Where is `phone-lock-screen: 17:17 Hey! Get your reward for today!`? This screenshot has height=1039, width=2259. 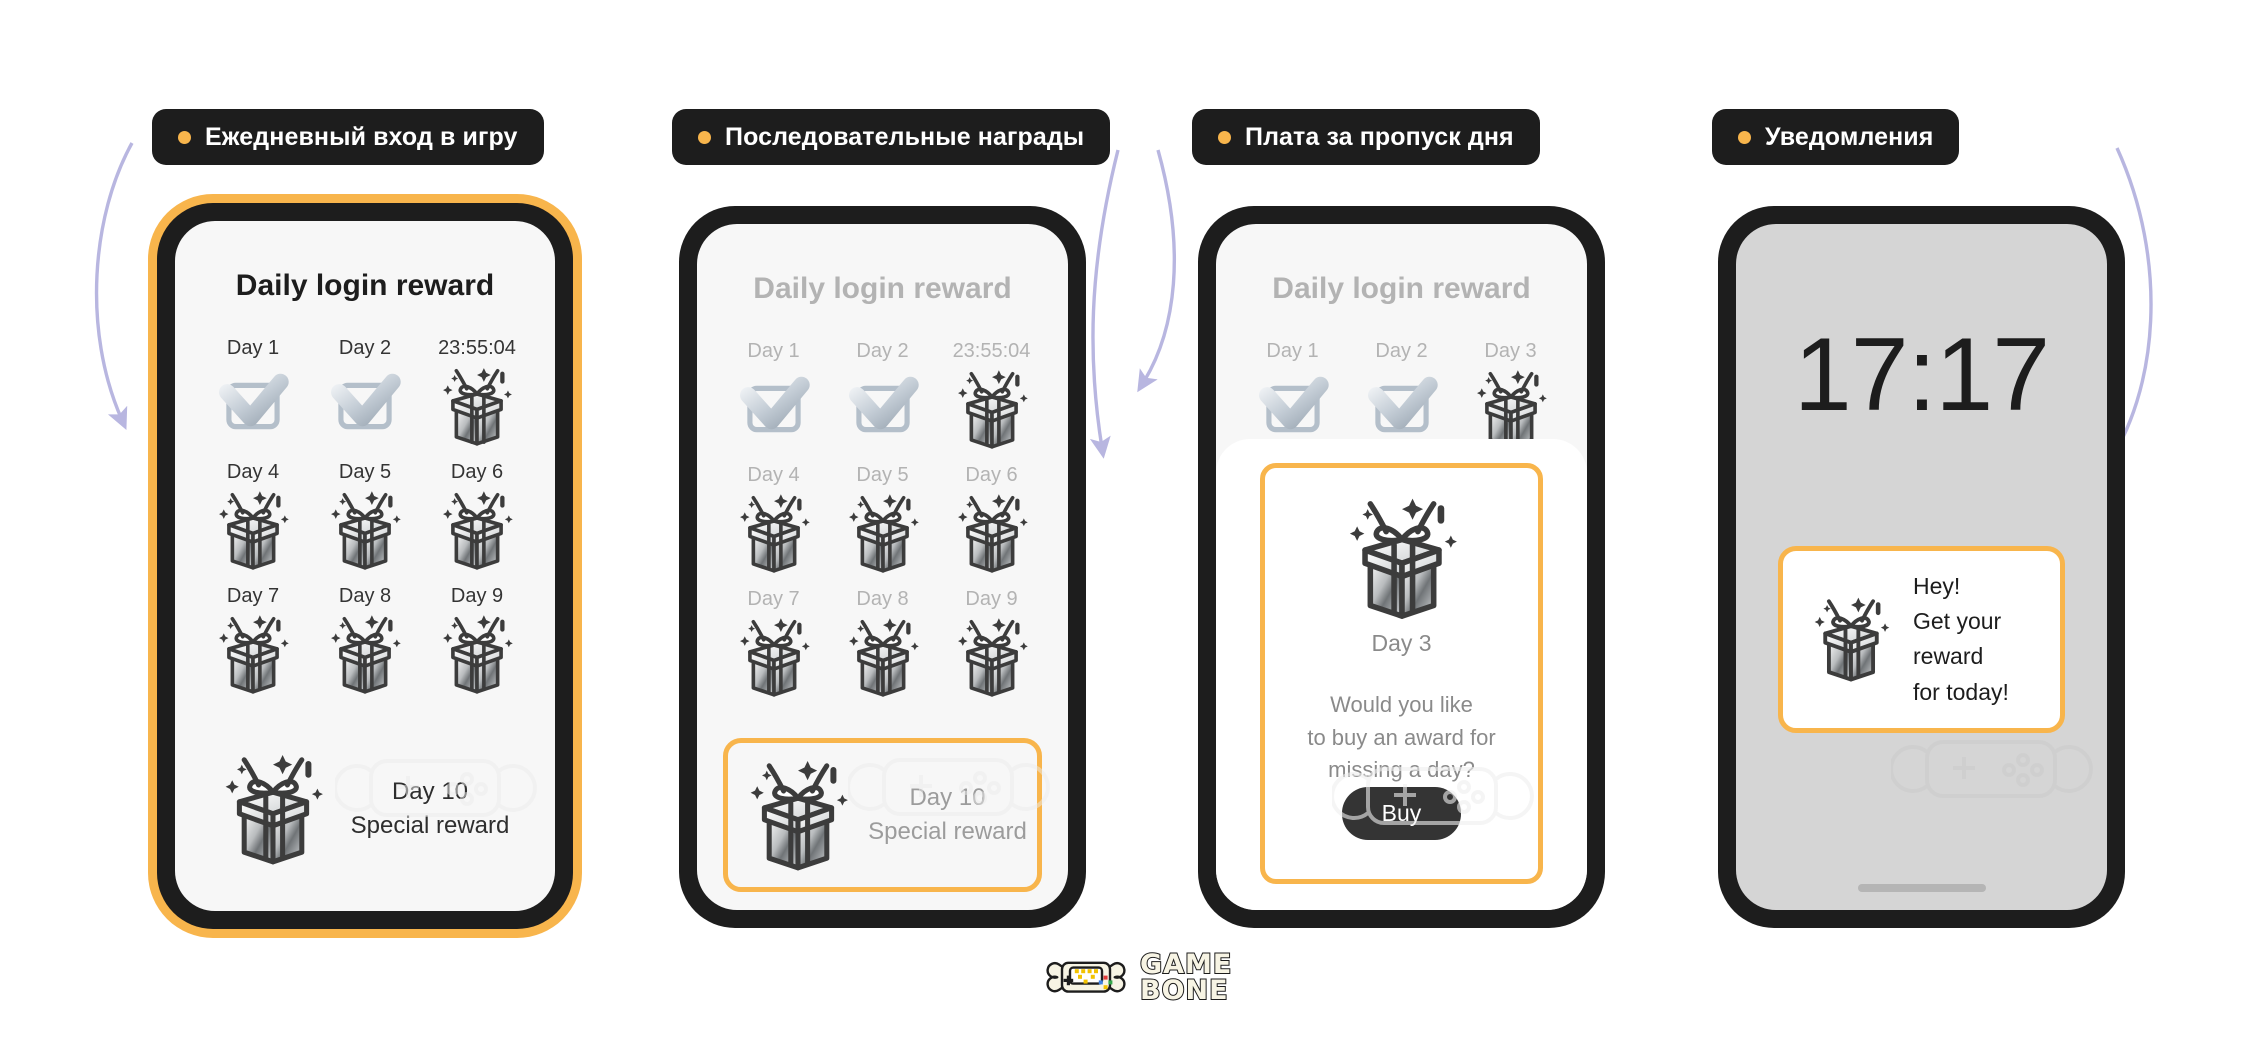 phone-lock-screen: 17:17 Hey! Get your reward for today! is located at coordinates (1921, 567).